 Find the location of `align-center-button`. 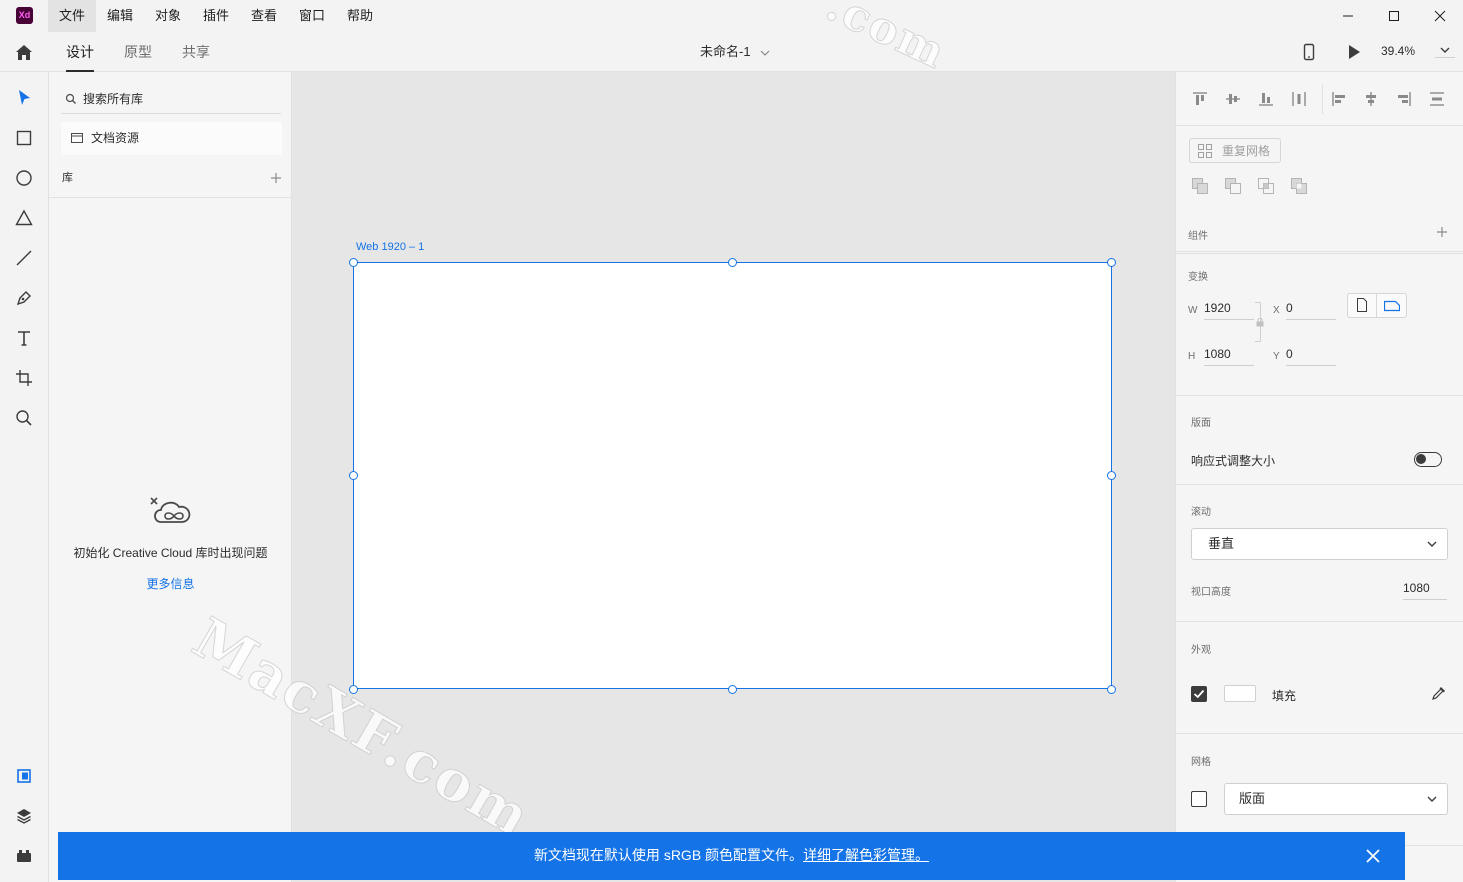

align-center-button is located at coordinates (1371, 99).